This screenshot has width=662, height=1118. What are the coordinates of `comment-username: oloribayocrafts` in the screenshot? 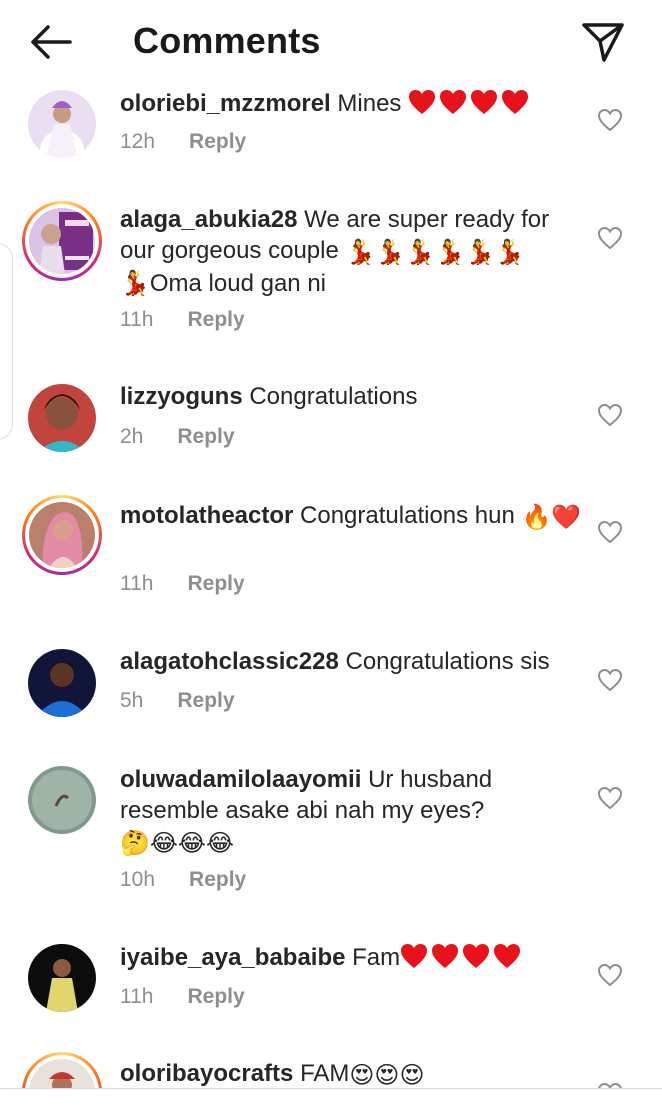 It's located at (206, 1073).